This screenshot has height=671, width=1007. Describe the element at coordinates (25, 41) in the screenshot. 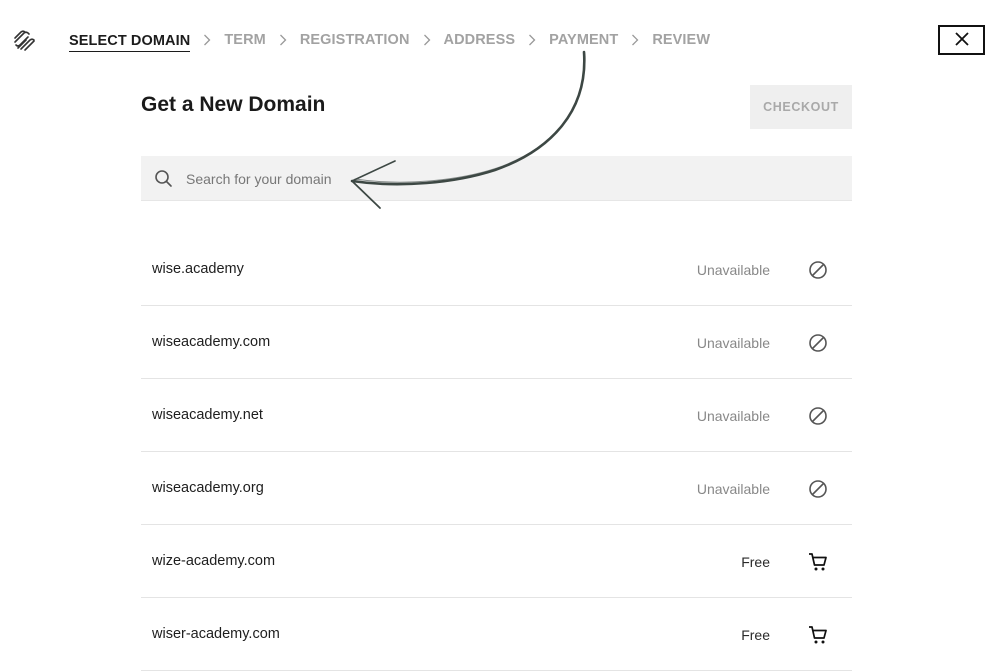

I see `squarespace-logo-icon` at that location.